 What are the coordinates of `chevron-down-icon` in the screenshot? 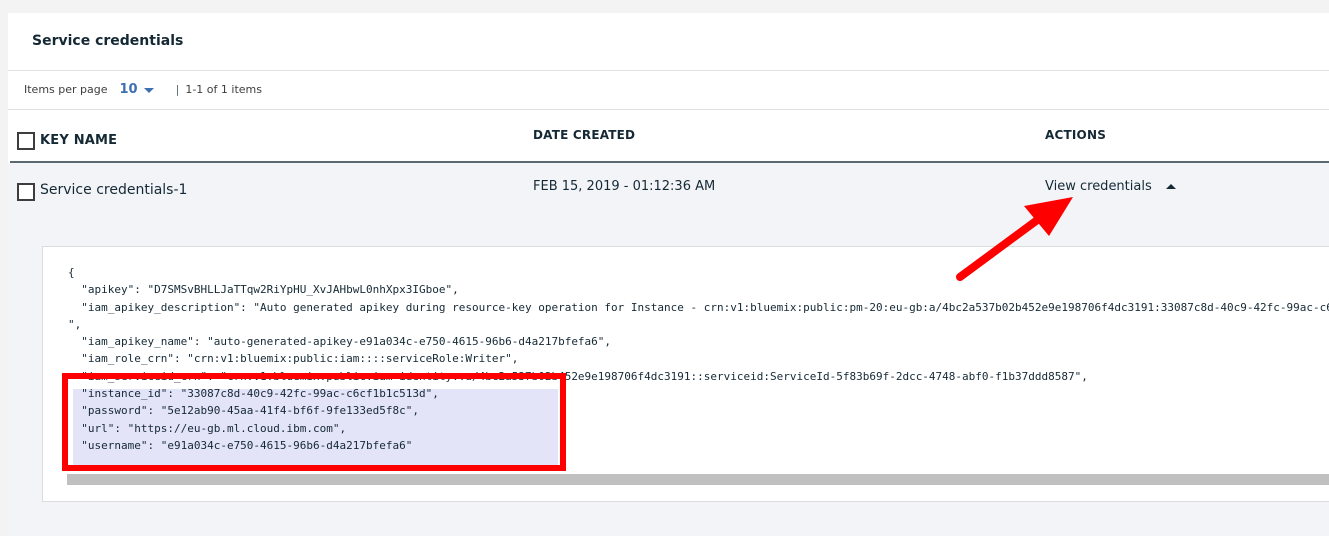 It's located at (148, 90).